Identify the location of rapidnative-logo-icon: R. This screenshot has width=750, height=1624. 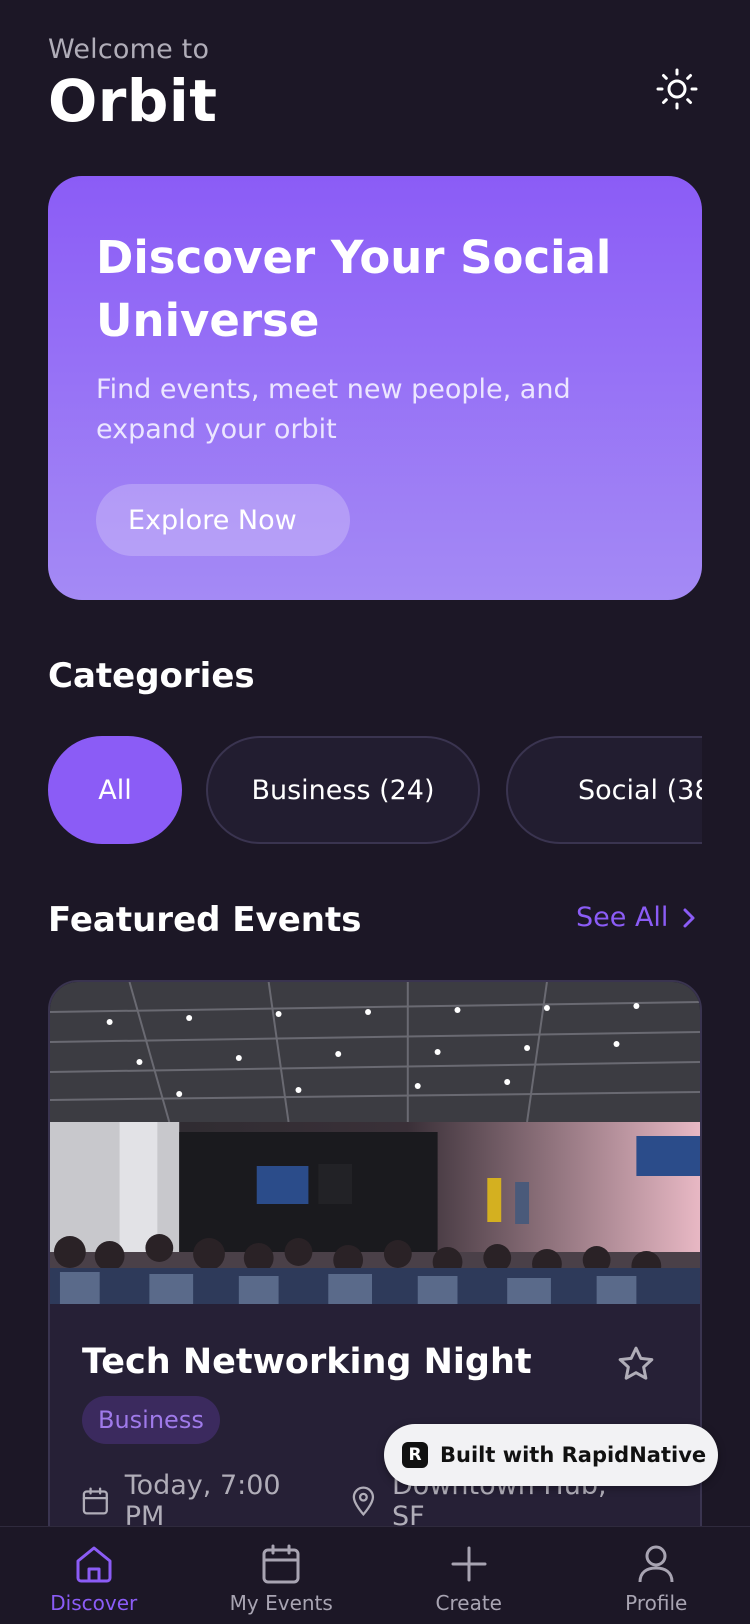
(415, 1455).